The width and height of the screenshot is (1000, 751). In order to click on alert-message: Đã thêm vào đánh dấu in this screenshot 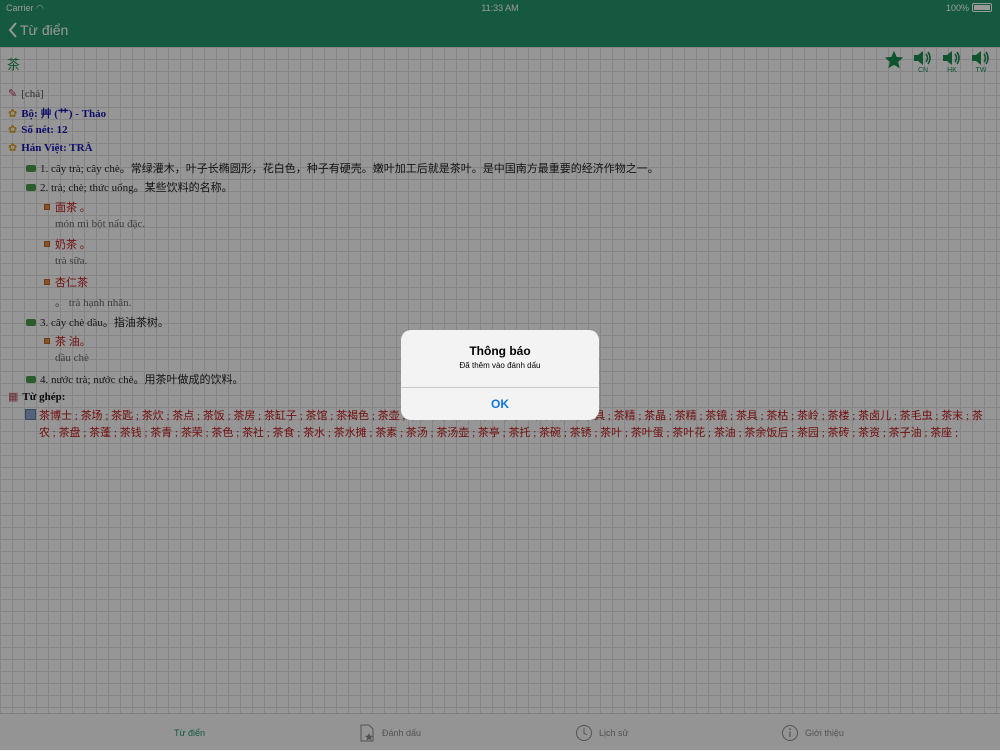, I will do `click(500, 365)`.